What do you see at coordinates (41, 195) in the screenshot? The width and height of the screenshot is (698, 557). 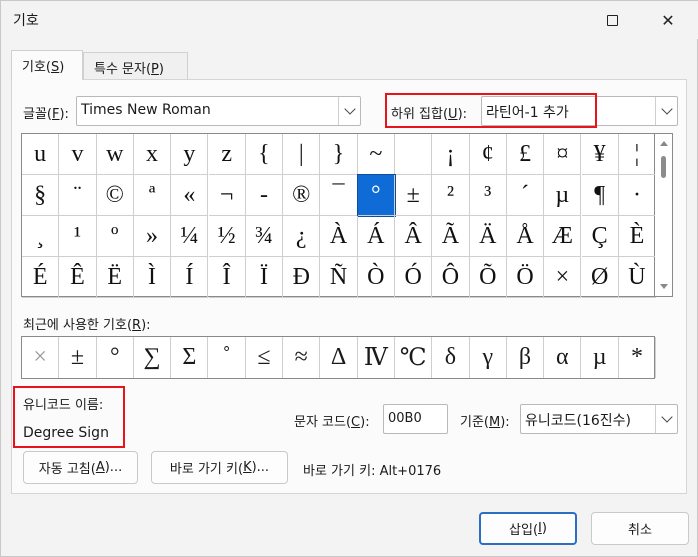 I see `symbol-cell: §` at bounding box center [41, 195].